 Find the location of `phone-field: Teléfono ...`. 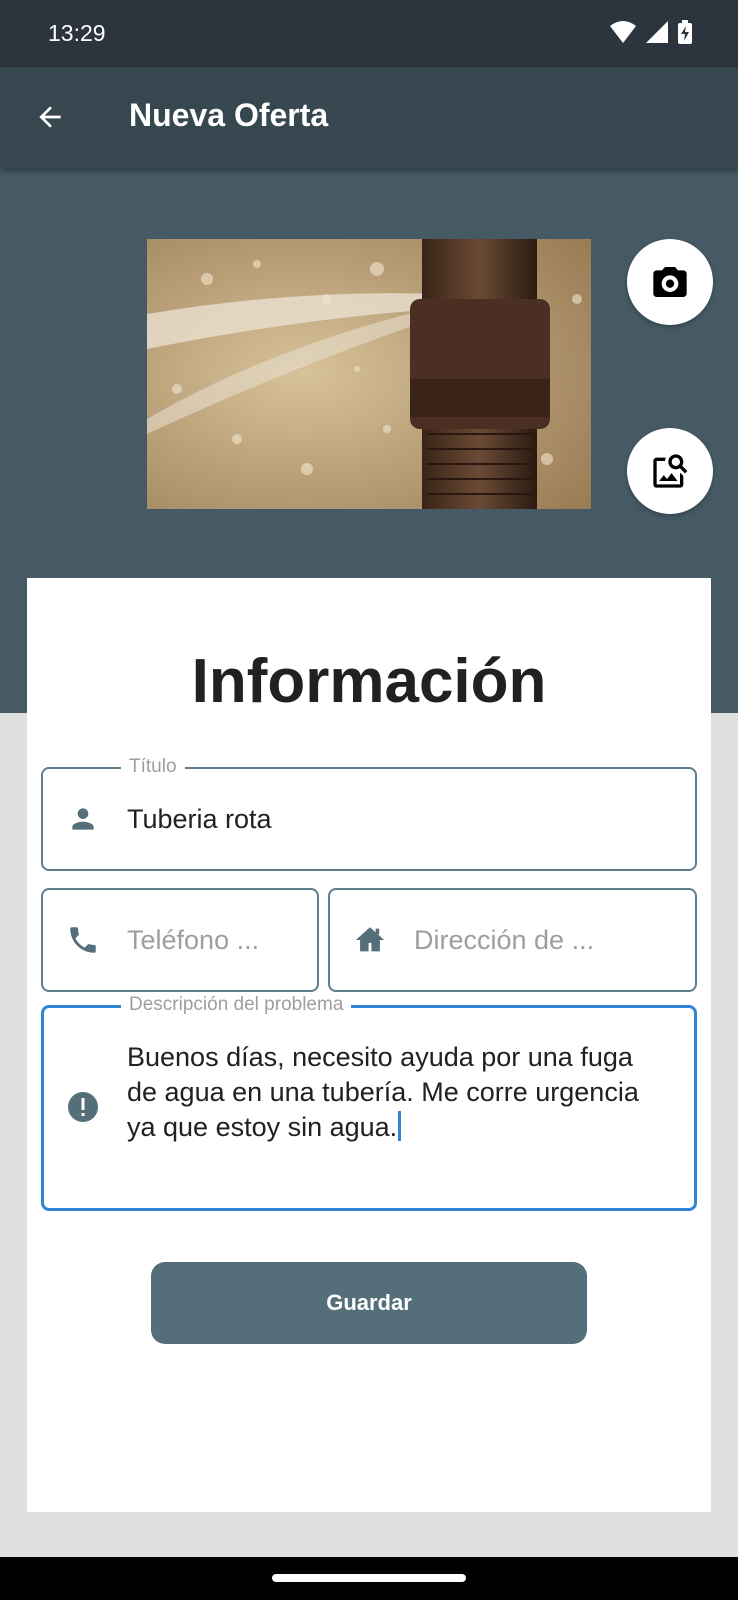

phone-field: Teléfono ... is located at coordinates (180, 940).